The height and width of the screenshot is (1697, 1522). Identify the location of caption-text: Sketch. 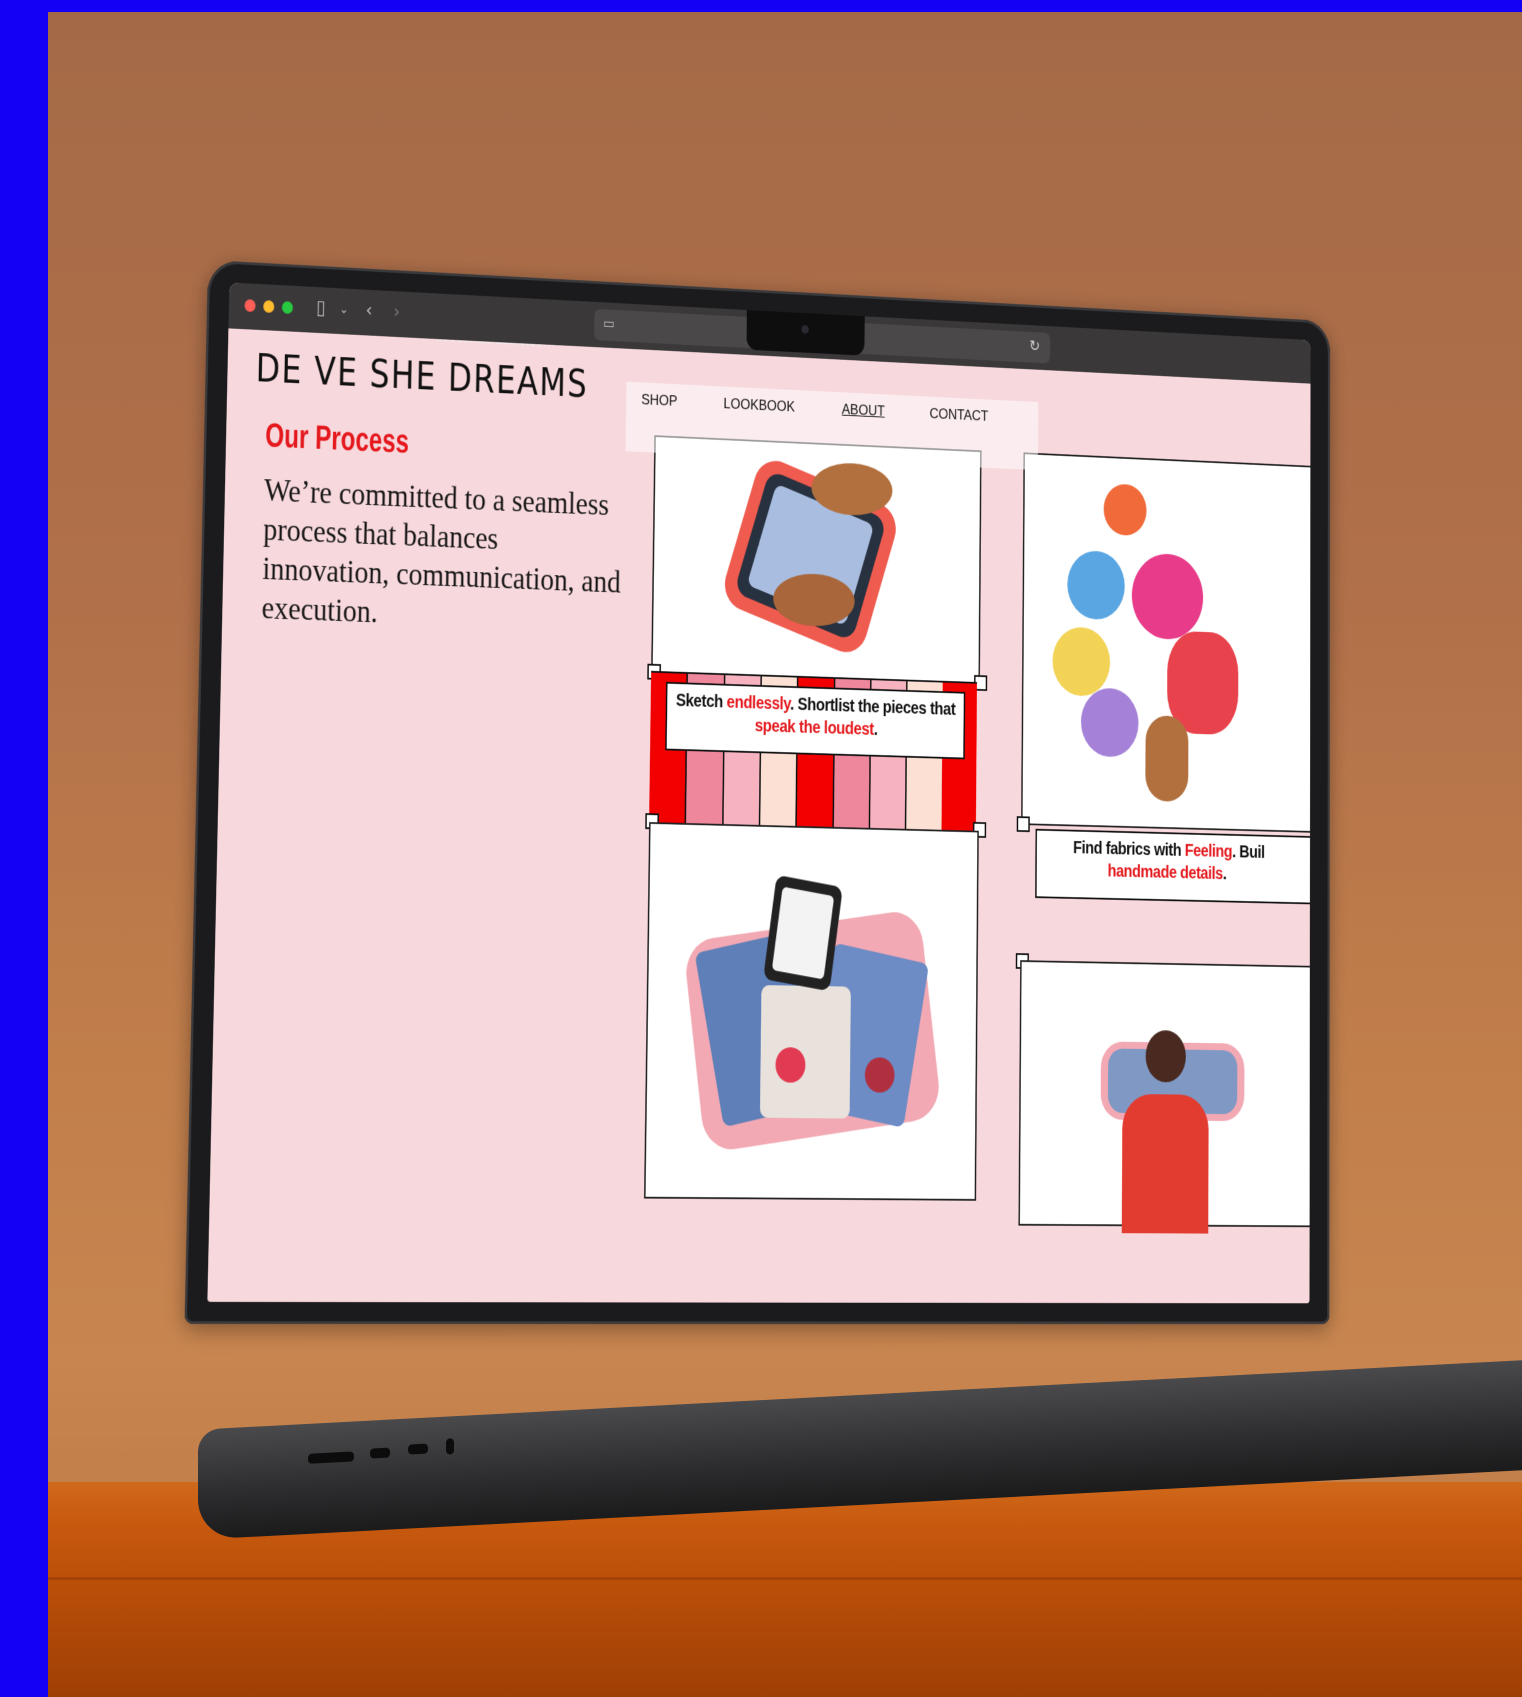
(701, 701).